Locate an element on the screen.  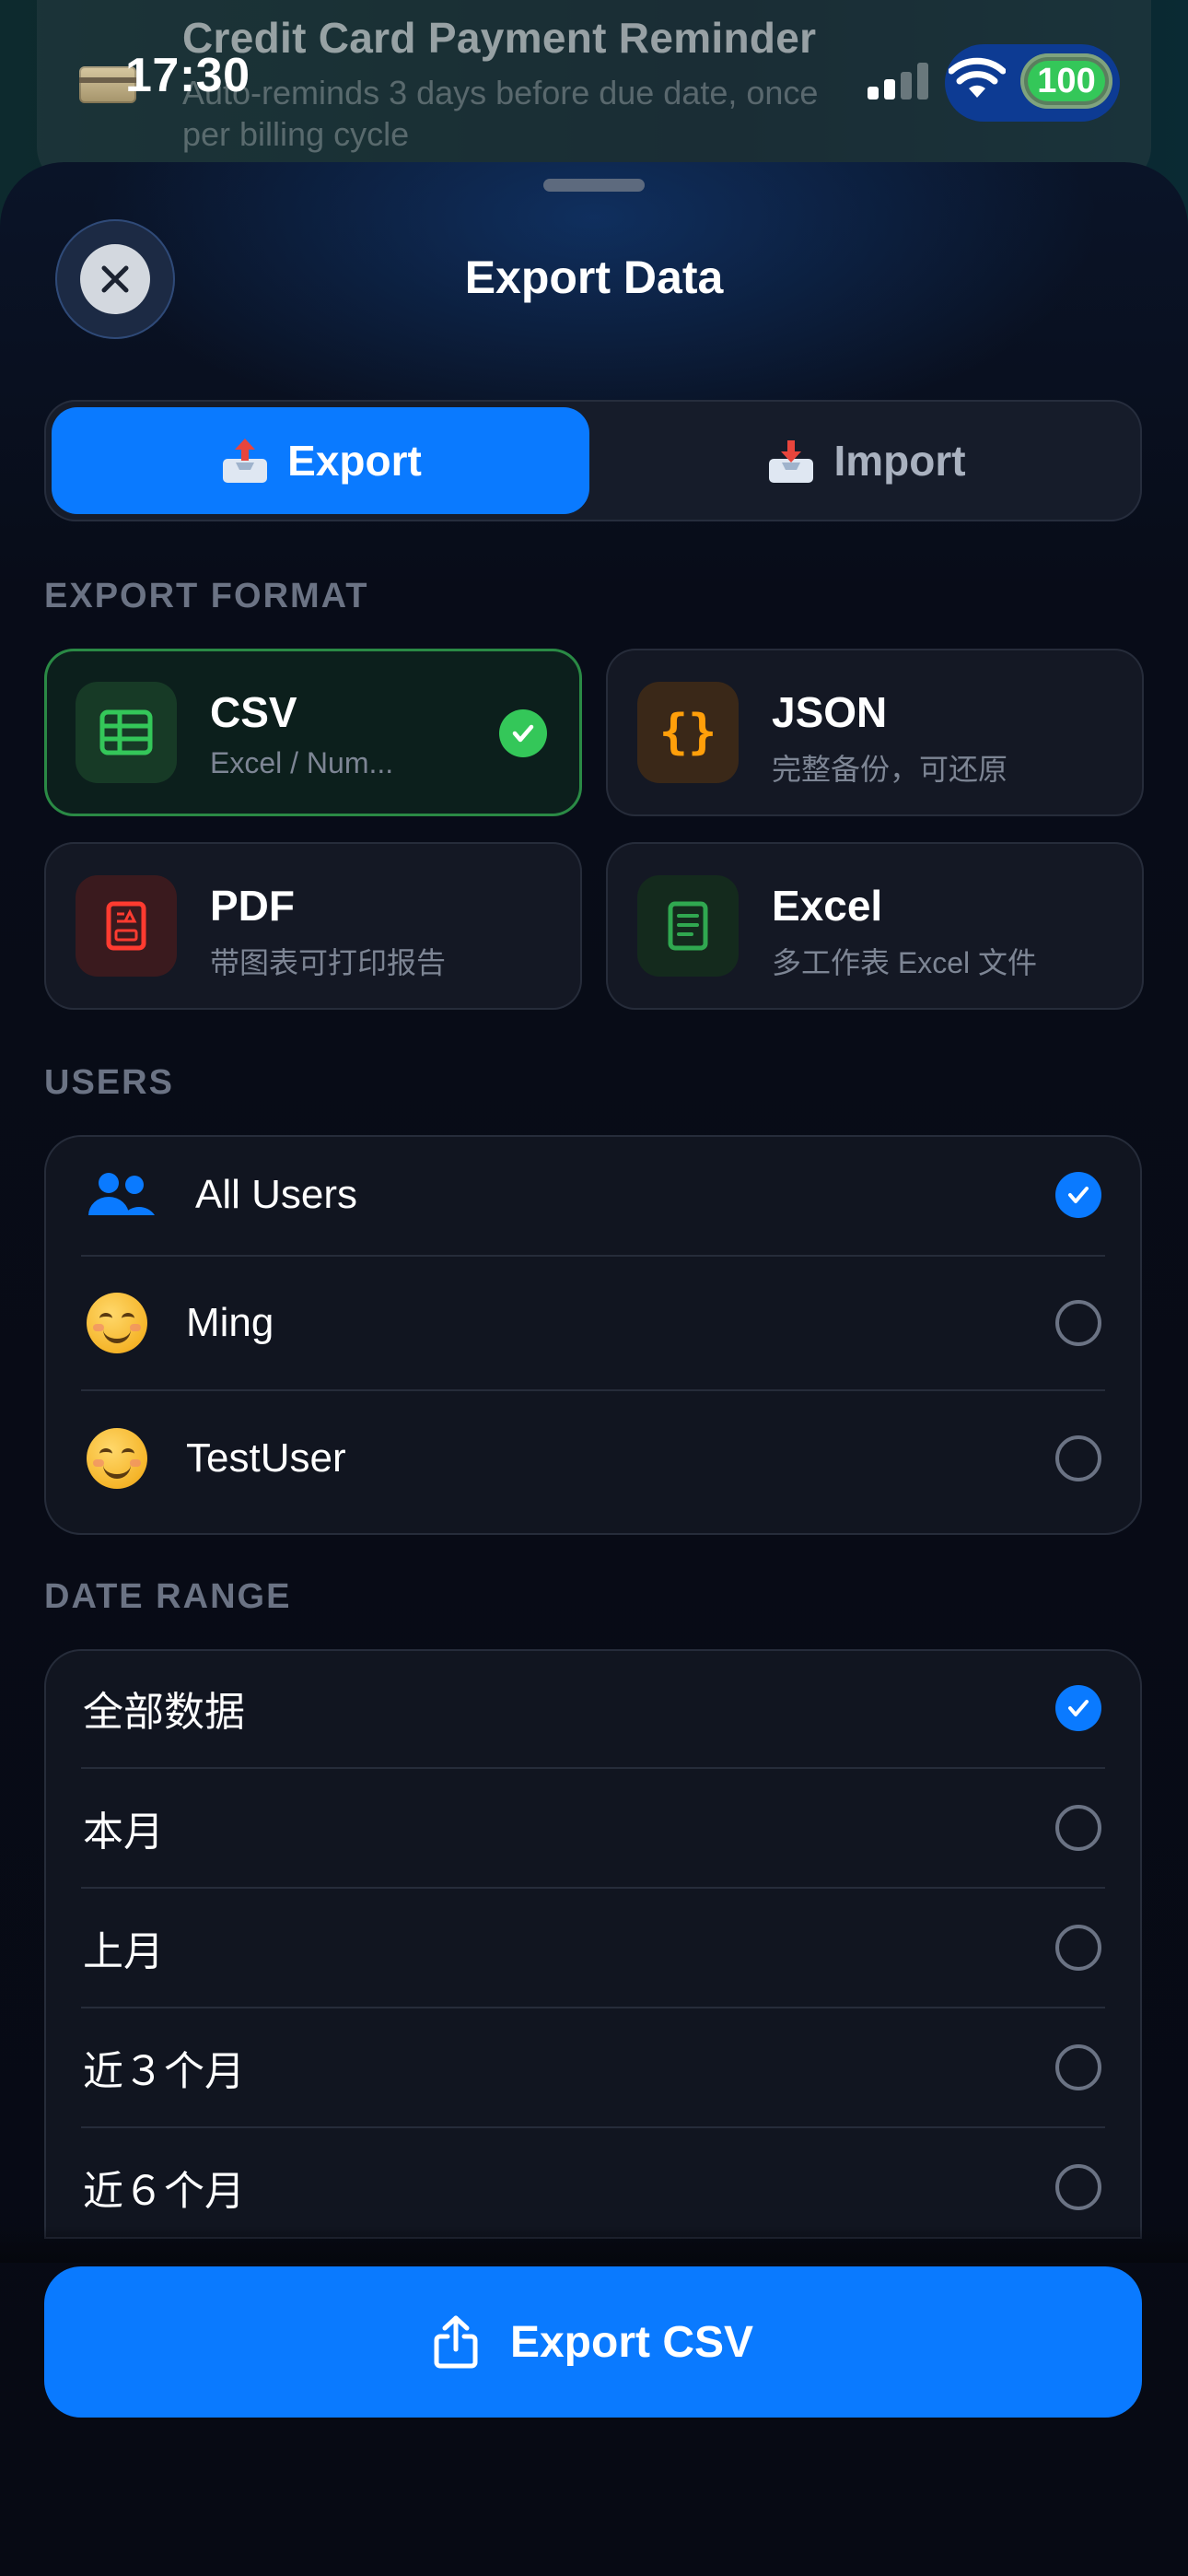
sheet-grabber is located at coordinates (594, 185).